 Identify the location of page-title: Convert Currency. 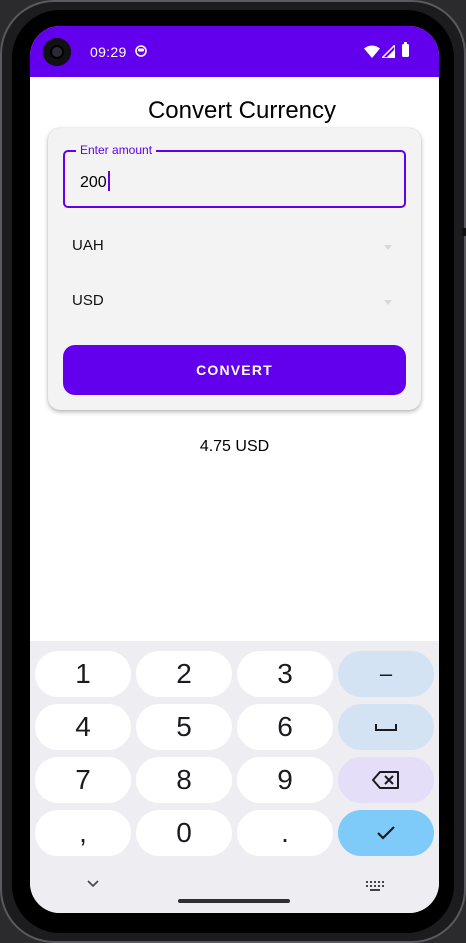
(242, 110).